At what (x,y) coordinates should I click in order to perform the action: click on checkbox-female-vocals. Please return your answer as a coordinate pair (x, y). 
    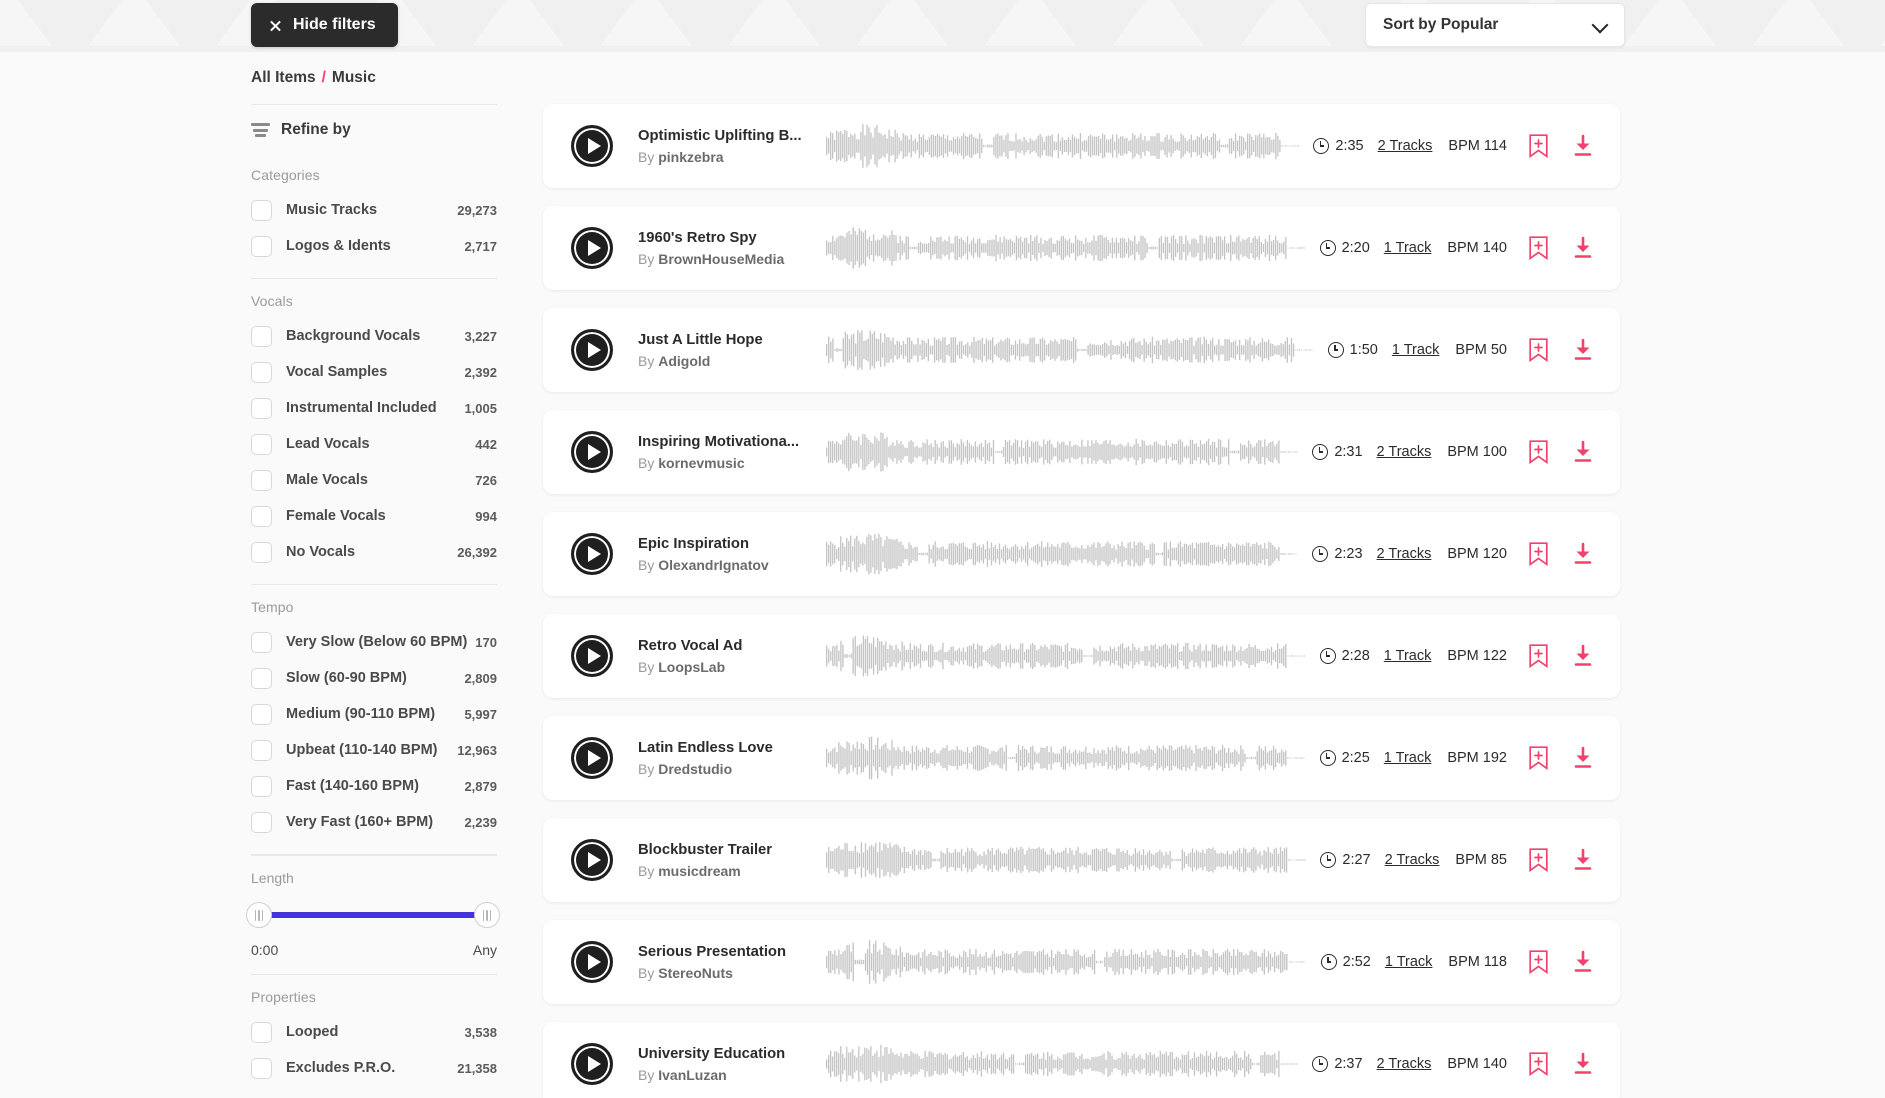
    Looking at the image, I should click on (261, 516).